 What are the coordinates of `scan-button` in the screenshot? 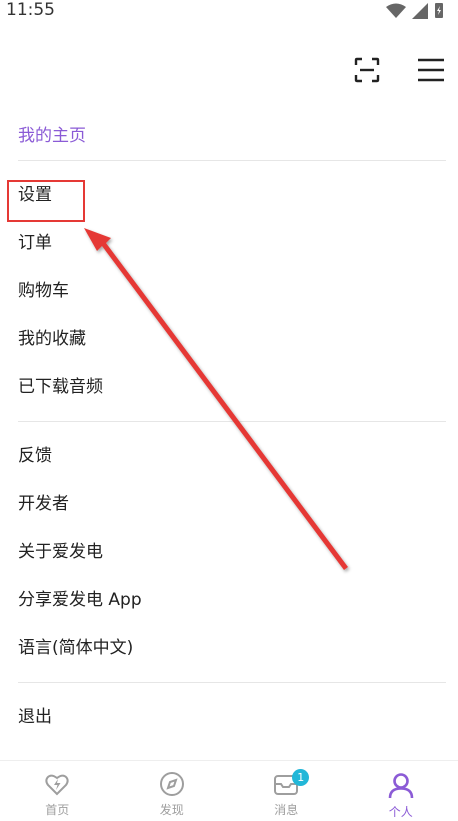 It's located at (367, 70).